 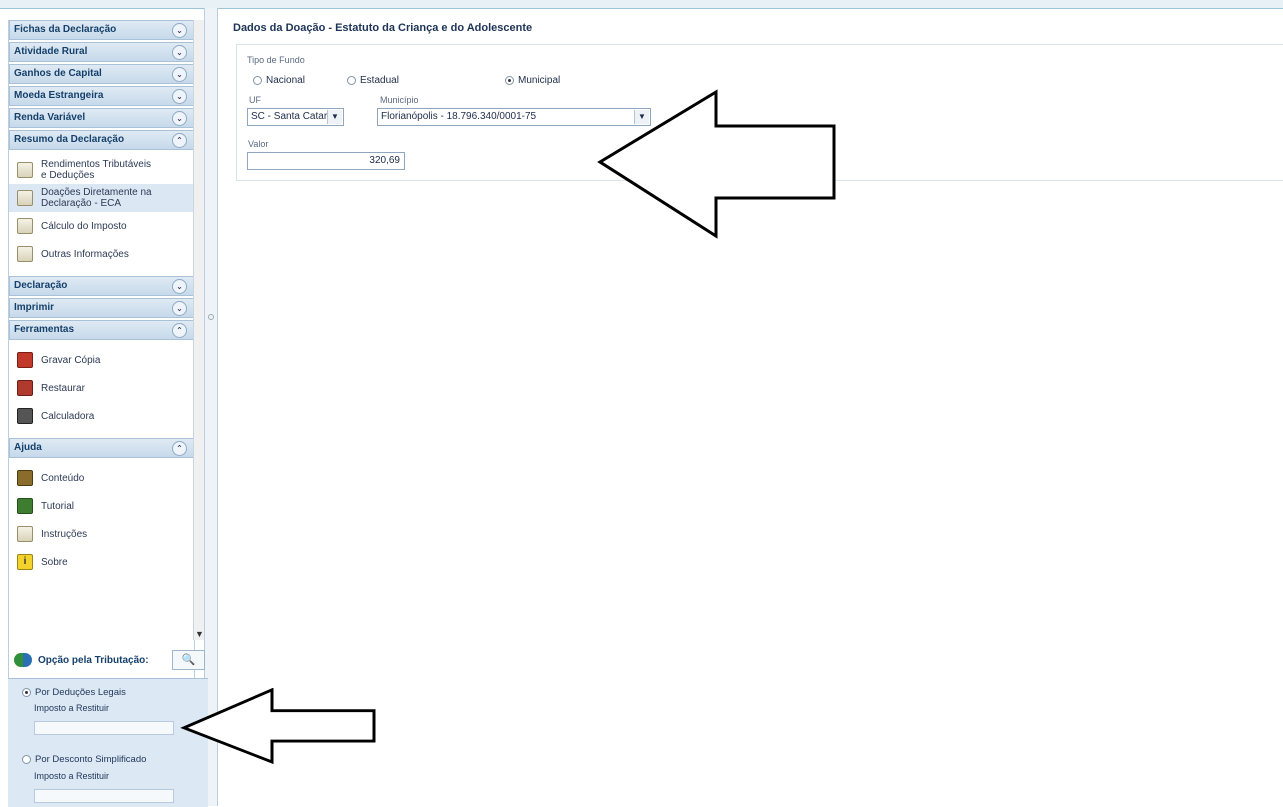 What do you see at coordinates (258, 144) in the screenshot?
I see `valor-label: Valor` at bounding box center [258, 144].